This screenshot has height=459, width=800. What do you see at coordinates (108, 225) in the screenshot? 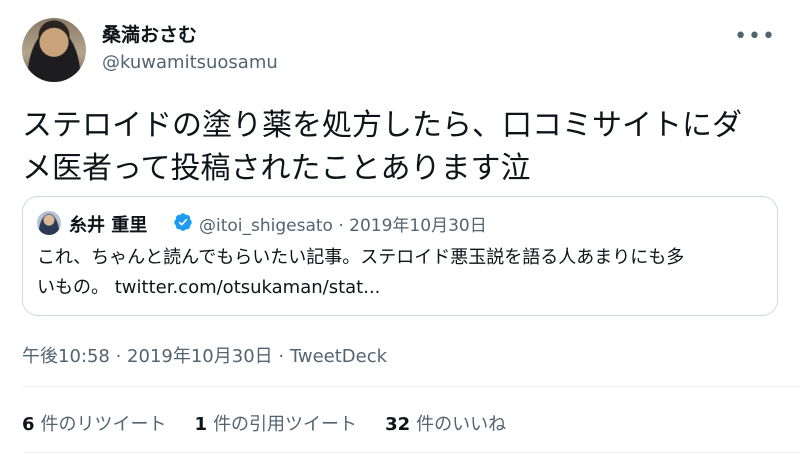
I see `quoted-author-name: 糸井 重里` at bounding box center [108, 225].